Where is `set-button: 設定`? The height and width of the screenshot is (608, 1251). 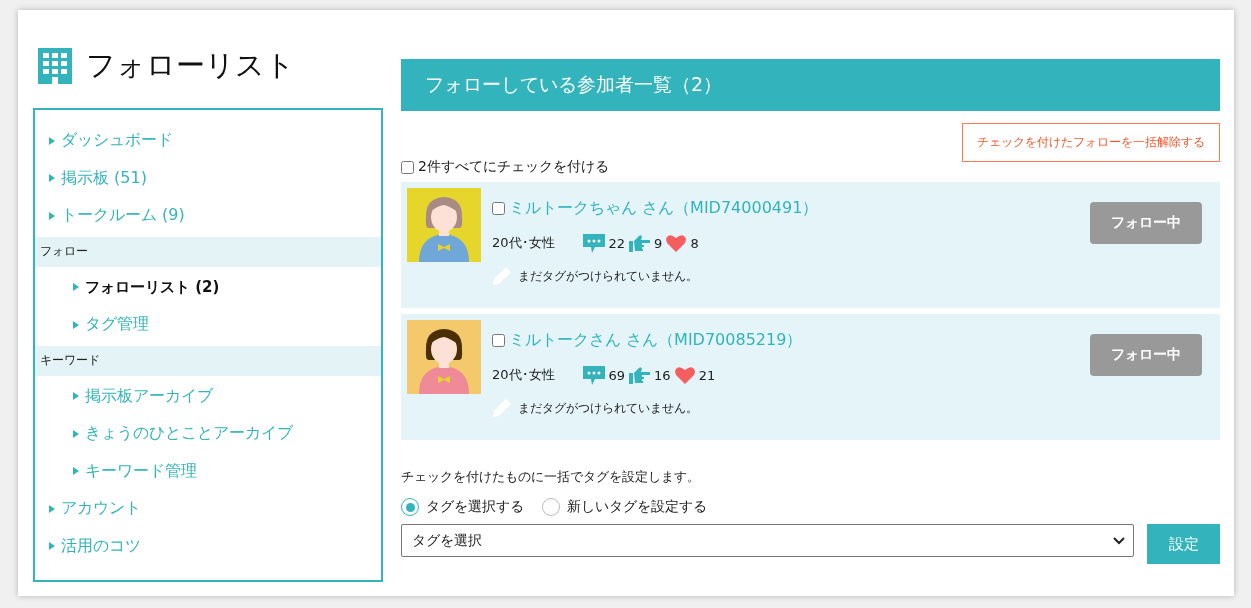 set-button: 設定 is located at coordinates (1183, 544).